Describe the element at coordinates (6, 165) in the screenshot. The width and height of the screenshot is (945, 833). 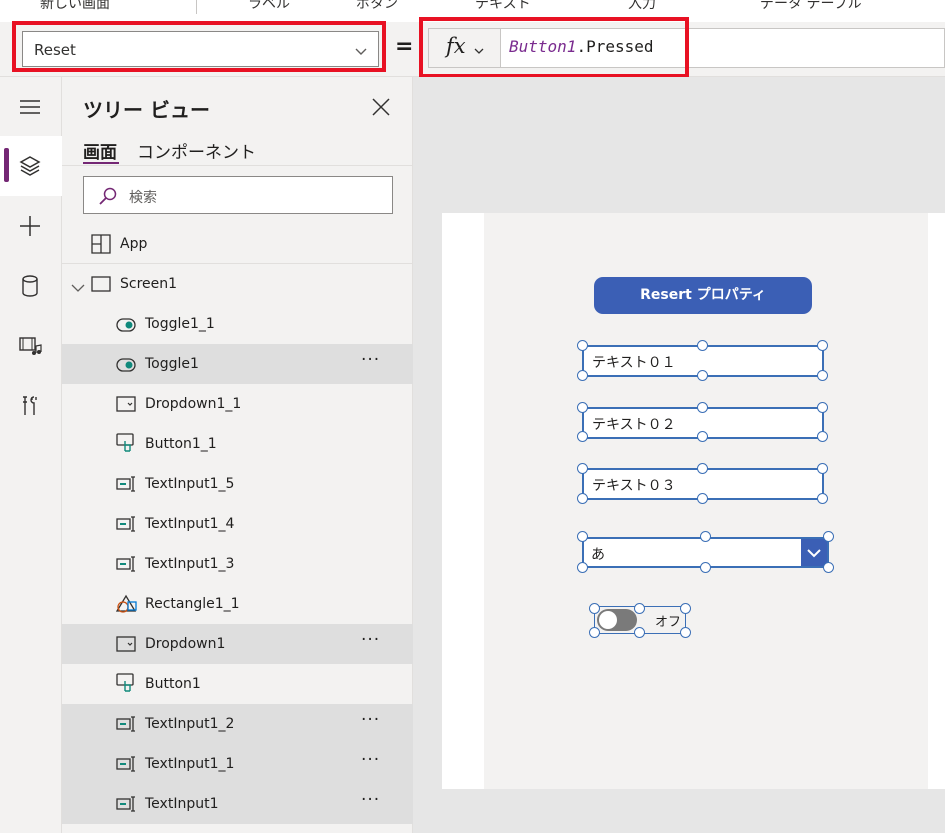
I see `rail-active-indicator` at that location.